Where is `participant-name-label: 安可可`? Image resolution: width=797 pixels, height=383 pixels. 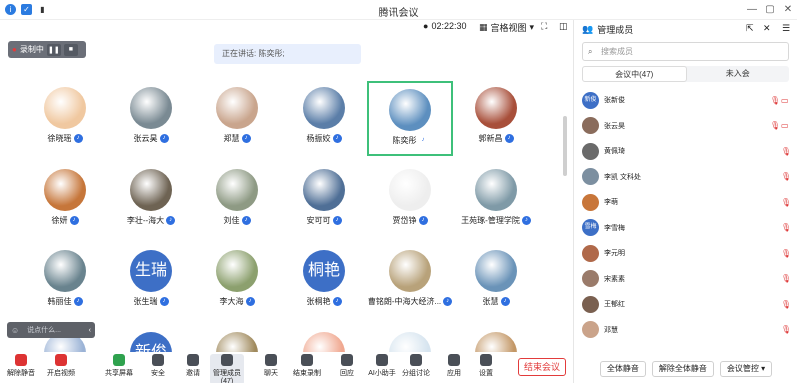 participant-name-label: 安可可 is located at coordinates (318, 220).